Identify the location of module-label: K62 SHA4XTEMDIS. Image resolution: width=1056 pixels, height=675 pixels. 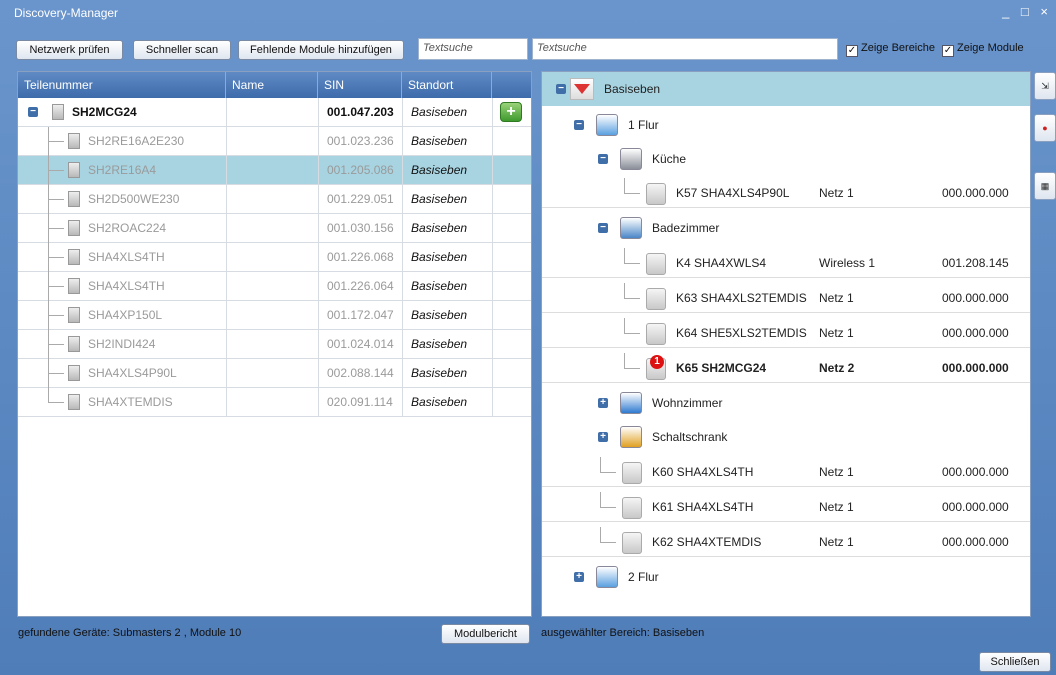
(707, 542).